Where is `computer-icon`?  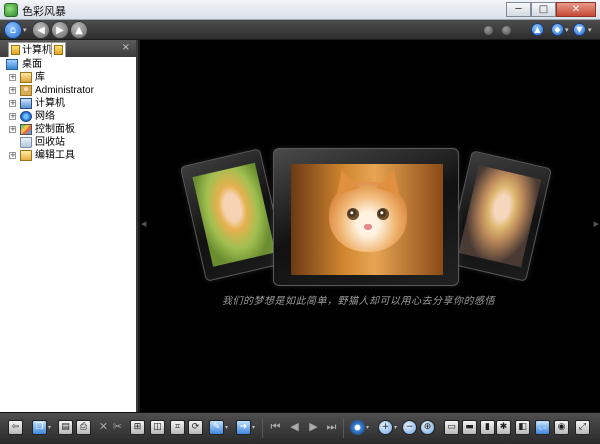 computer-icon is located at coordinates (26, 103).